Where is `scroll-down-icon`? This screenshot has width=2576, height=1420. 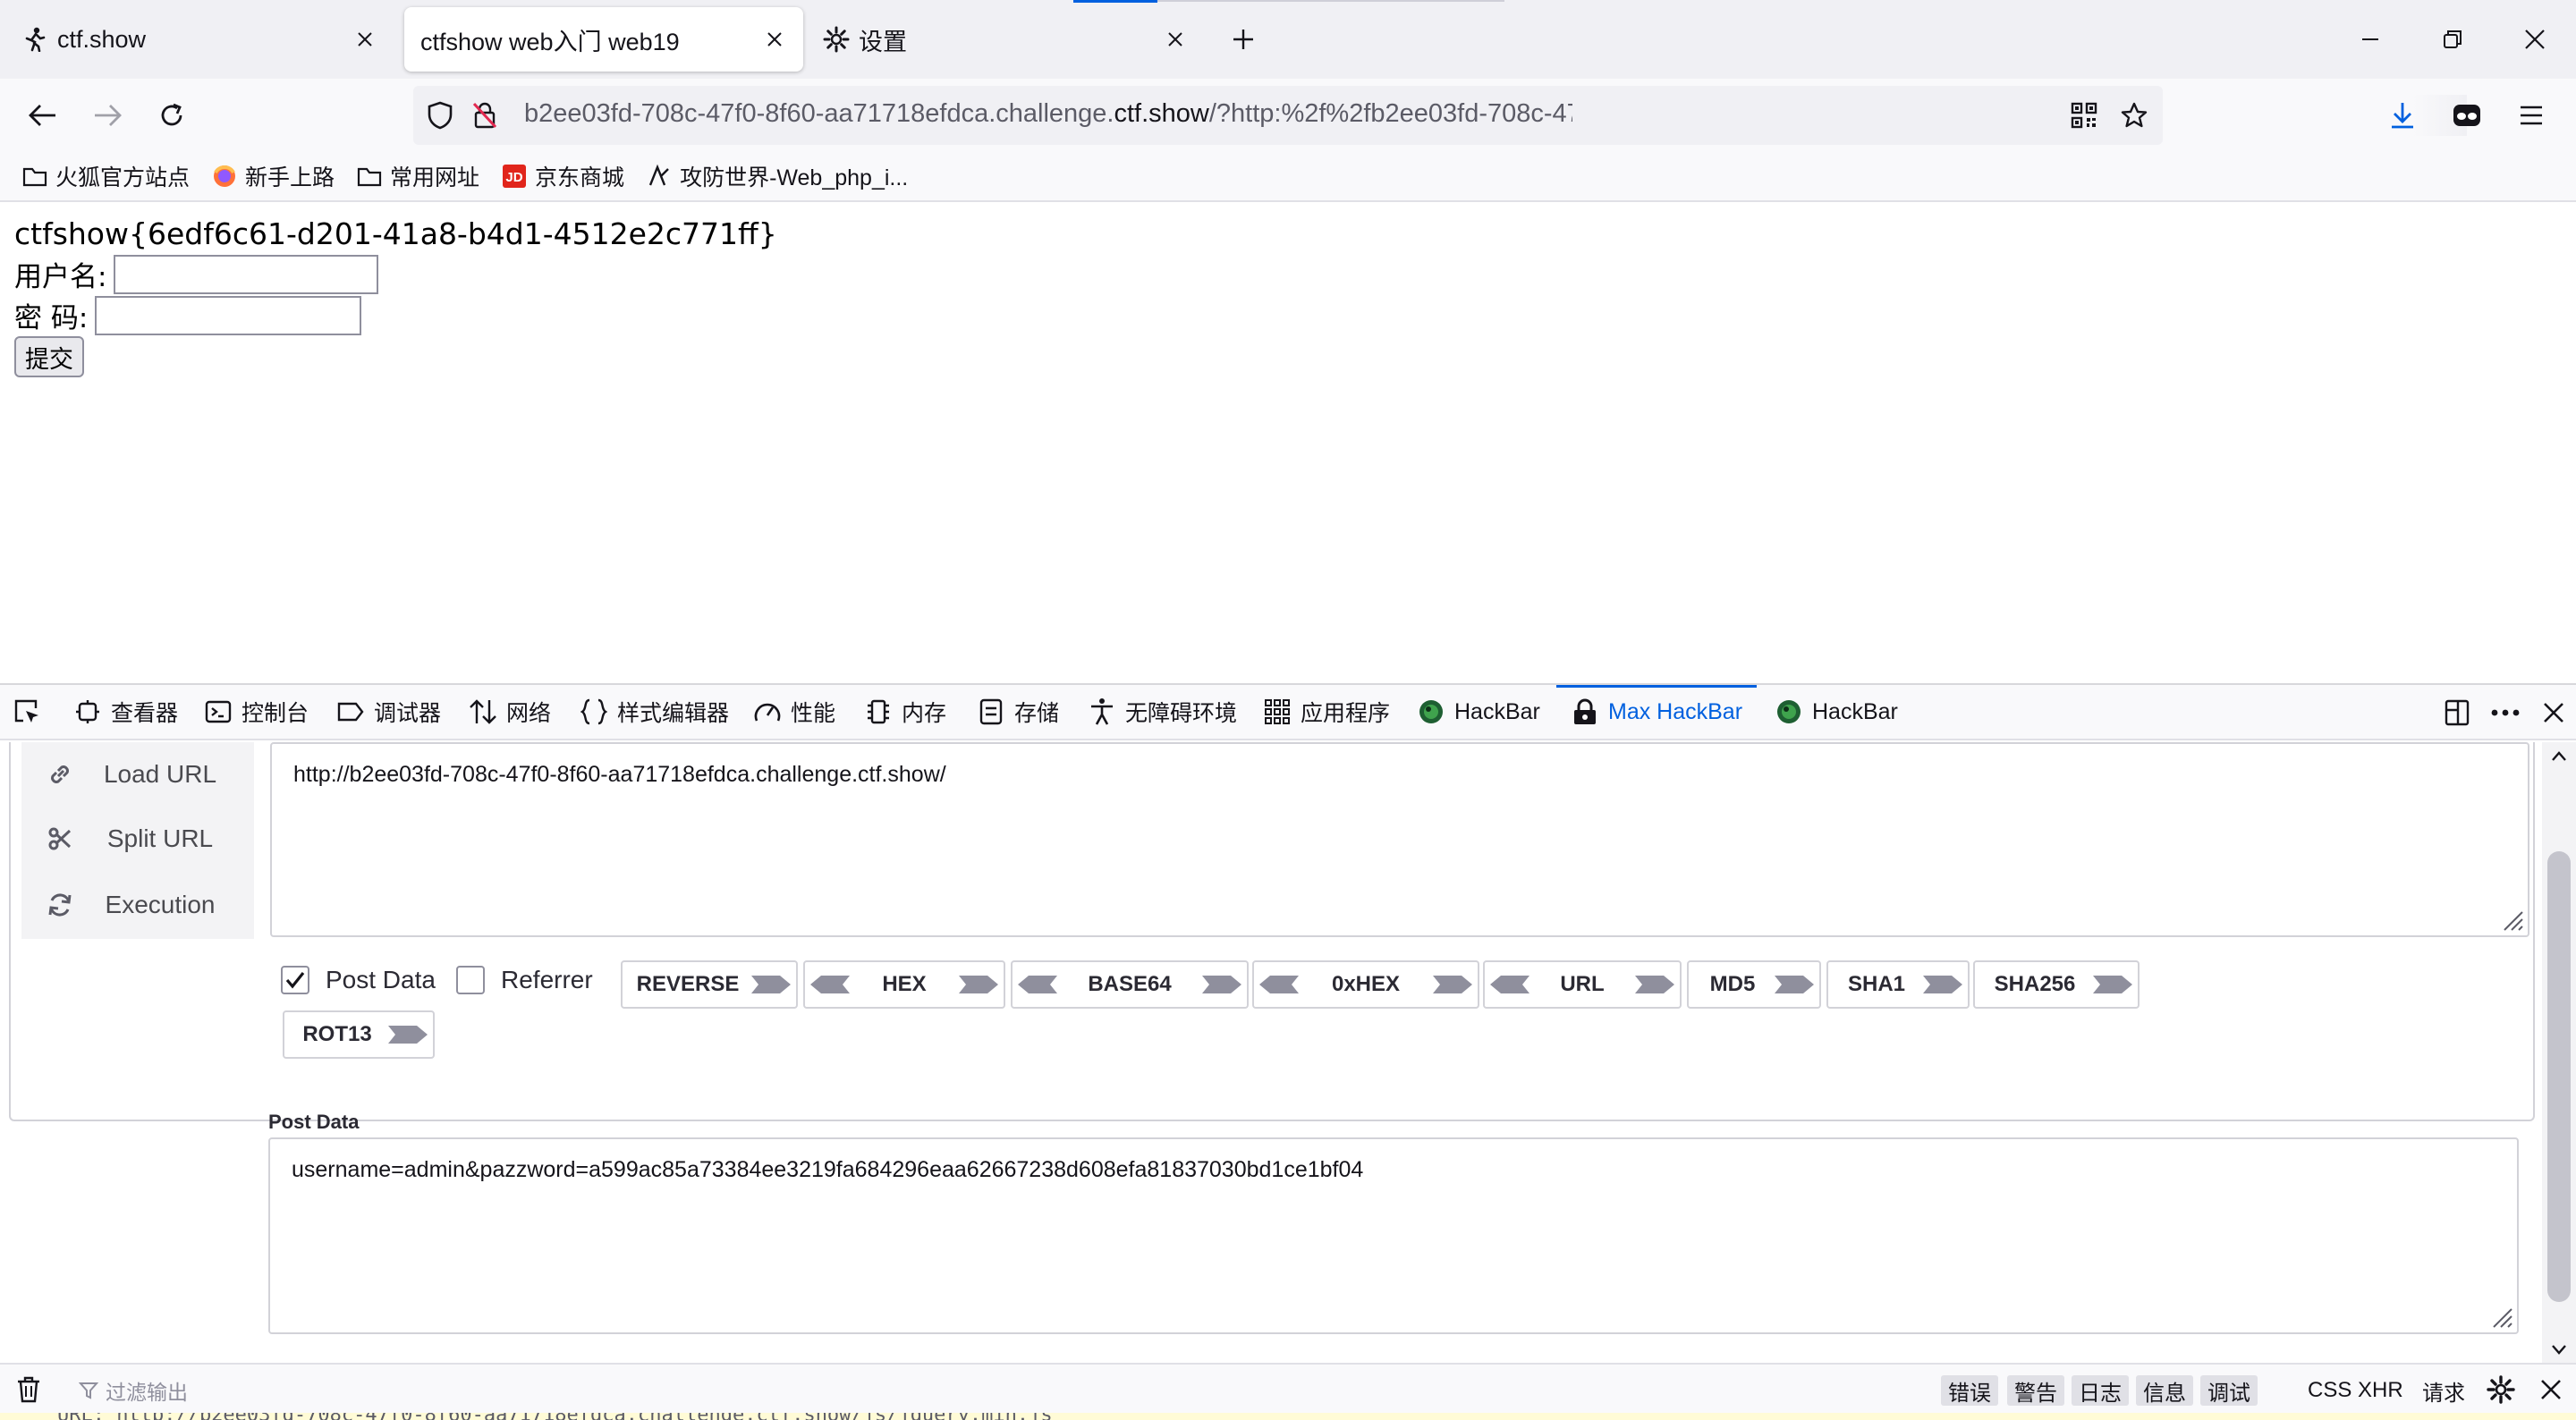
scroll-down-icon is located at coordinates (2559, 1350).